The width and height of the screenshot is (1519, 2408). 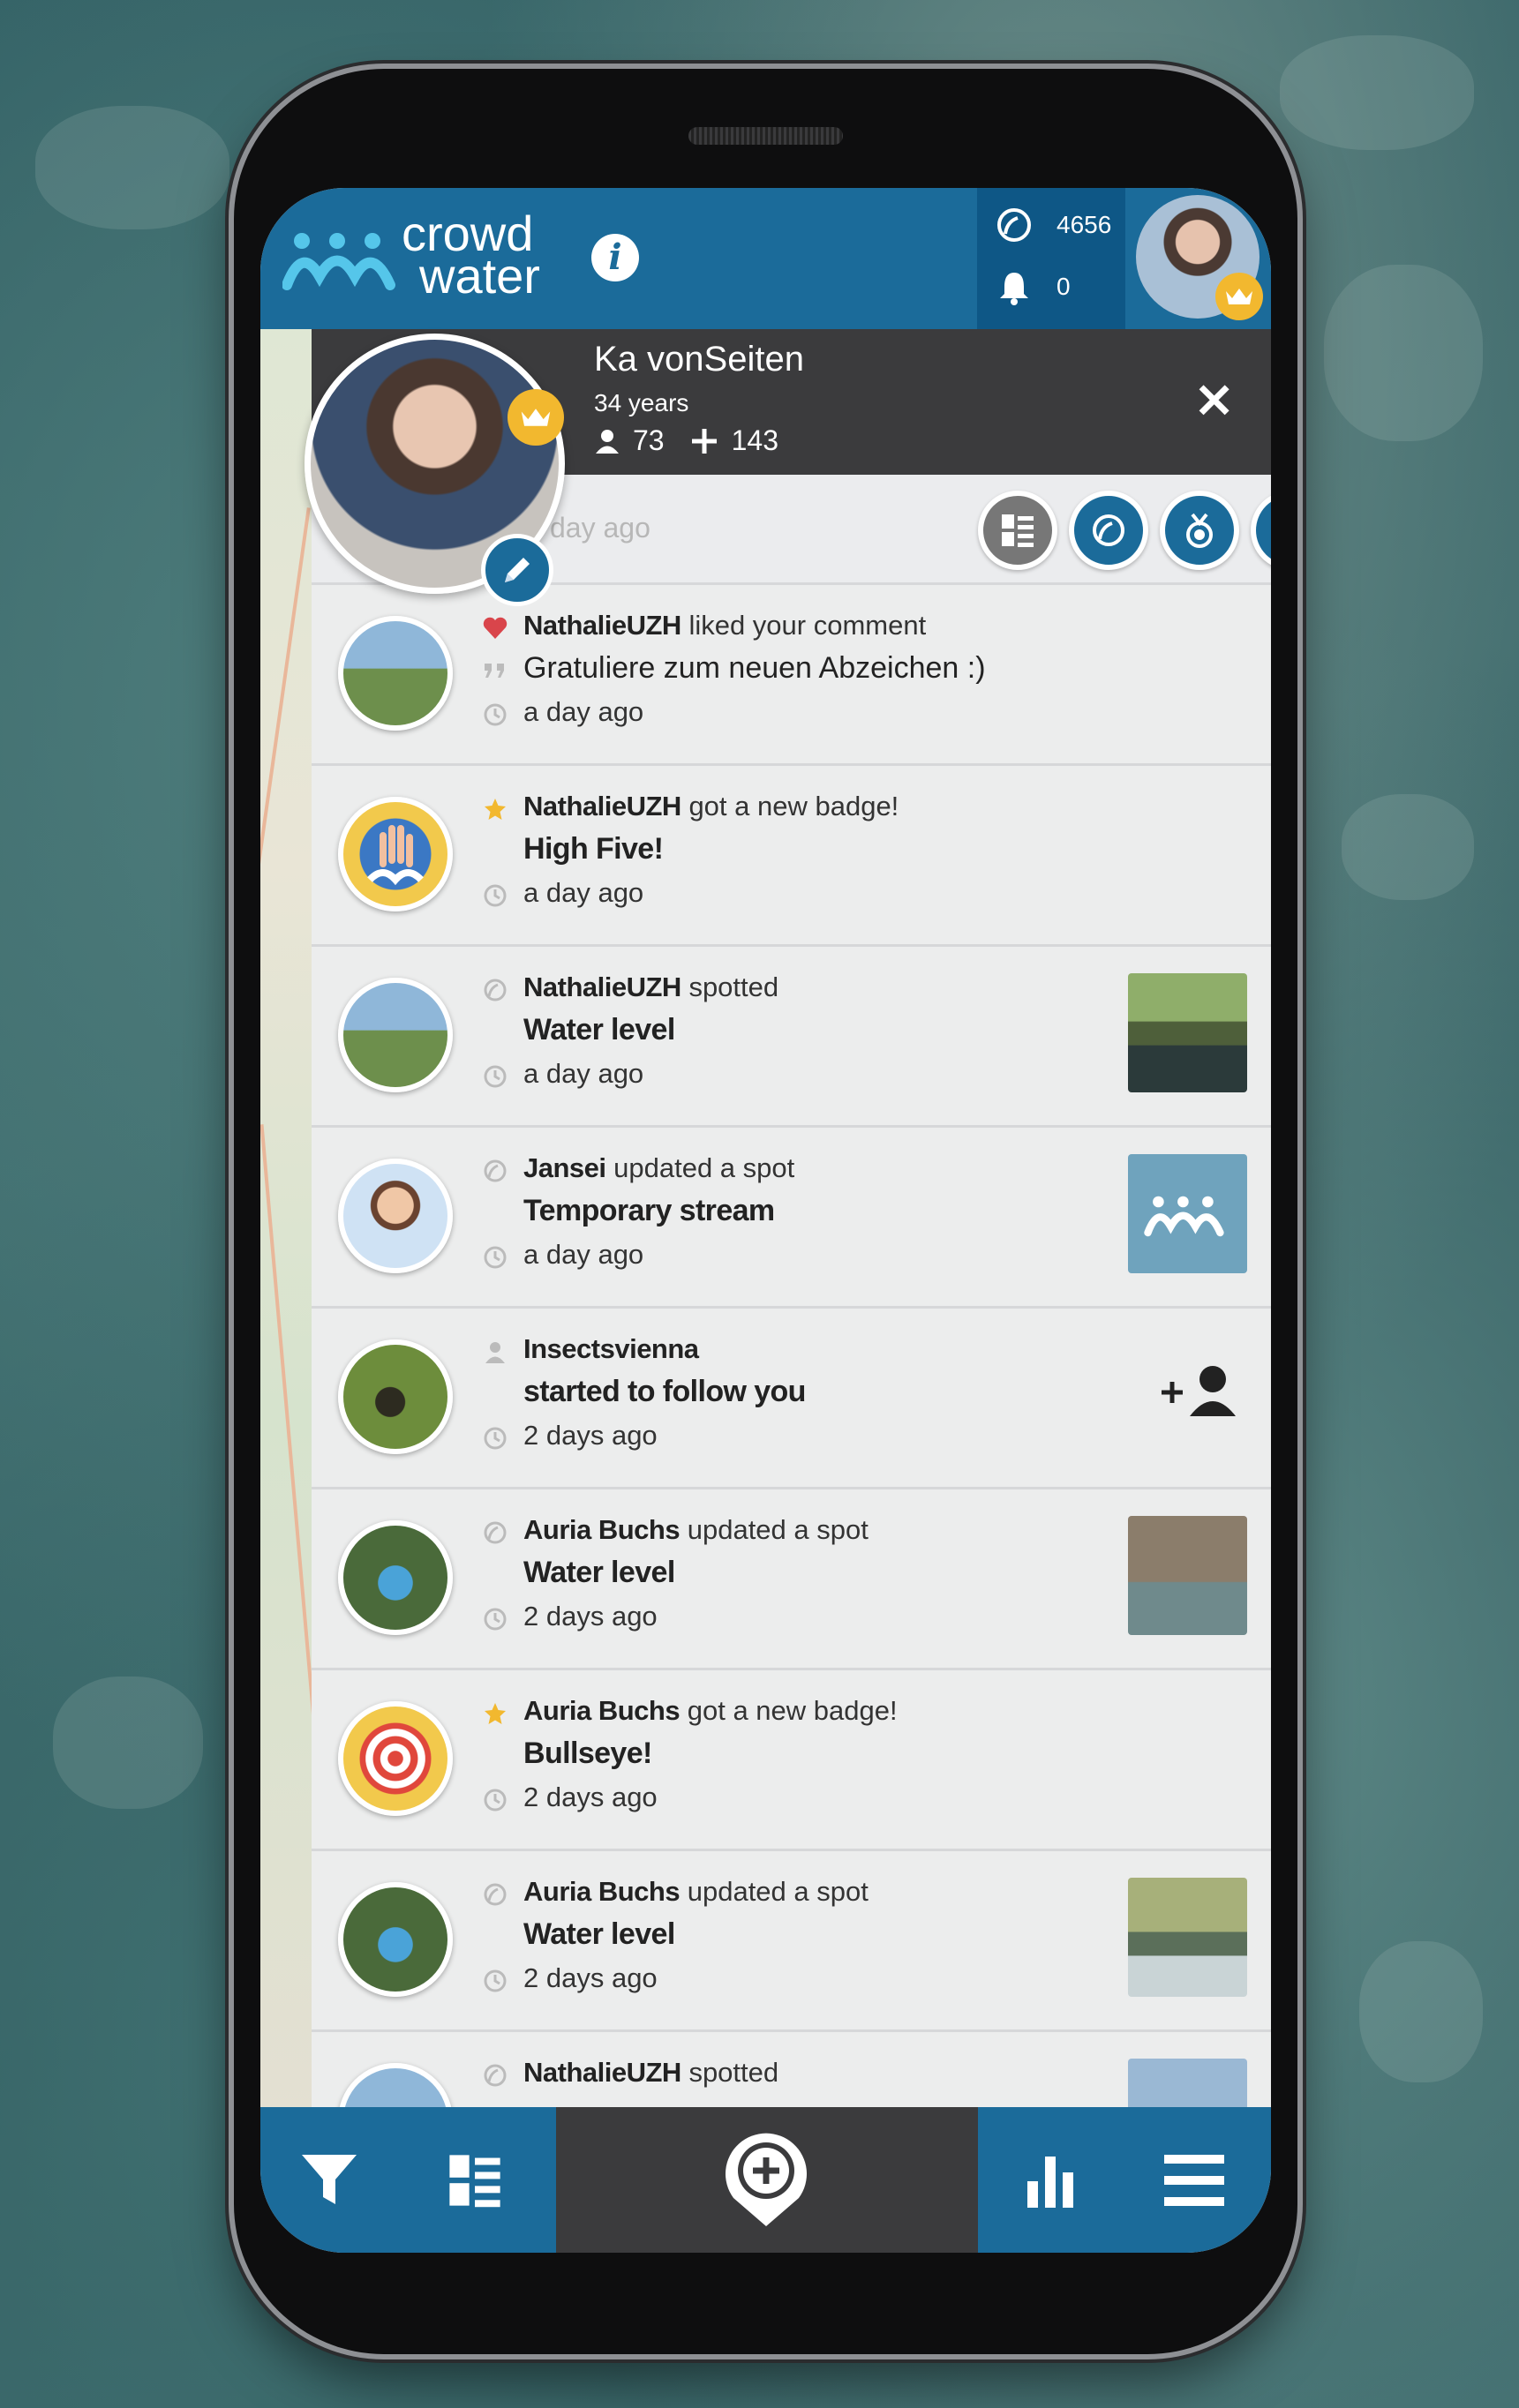 What do you see at coordinates (480, 276) in the screenshot?
I see `brand-line-2: water` at bounding box center [480, 276].